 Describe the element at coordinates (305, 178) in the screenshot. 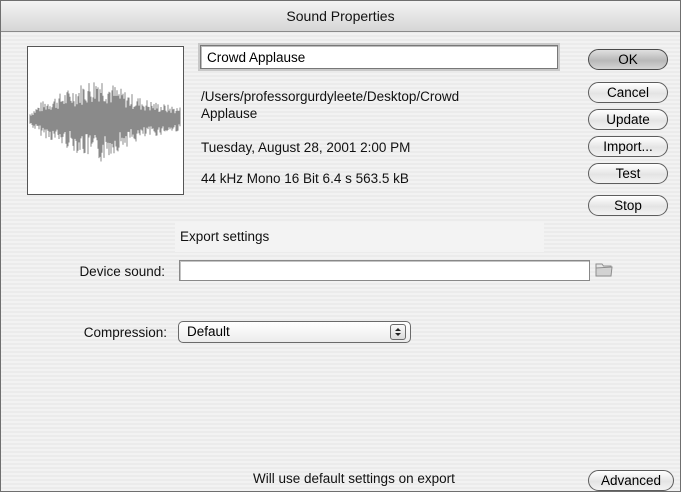

I see `sound-format: 44 kHz Mono 16 Bit 6.4 s 563.5 kB` at that location.